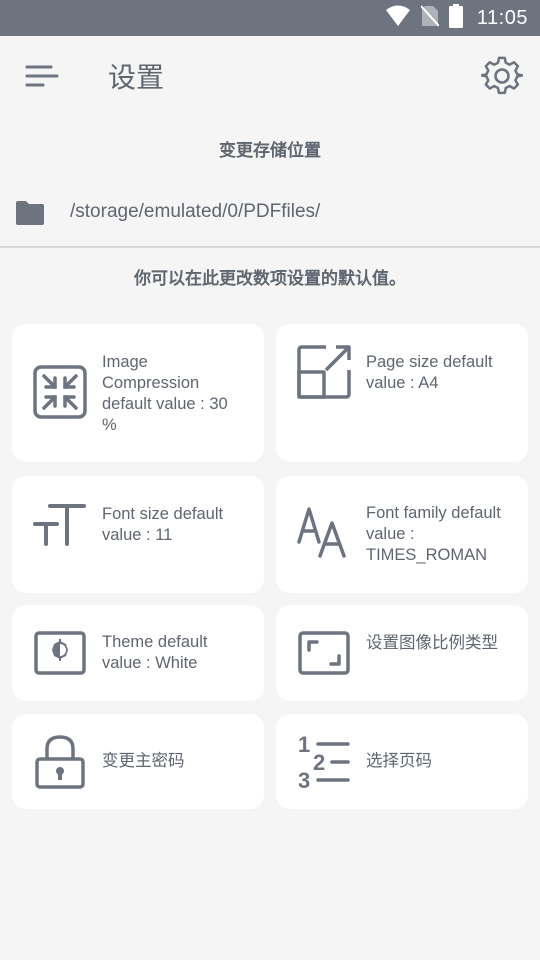 This screenshot has height=960, width=540. I want to click on compress-icon, so click(60, 392).